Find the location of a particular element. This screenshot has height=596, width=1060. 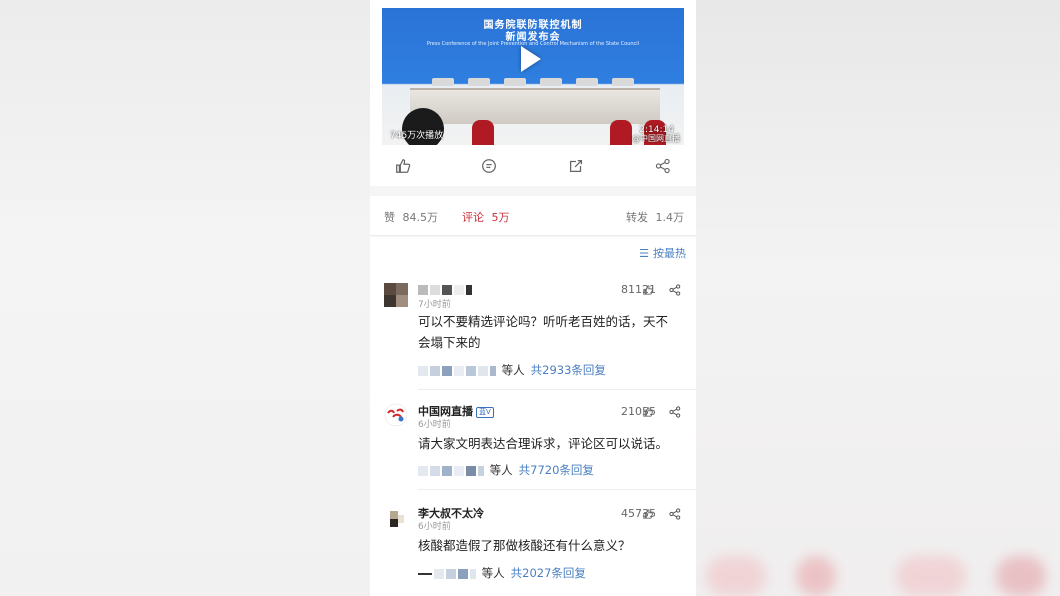

comment-stat-tab: 评论 5万 is located at coordinates (486, 217).